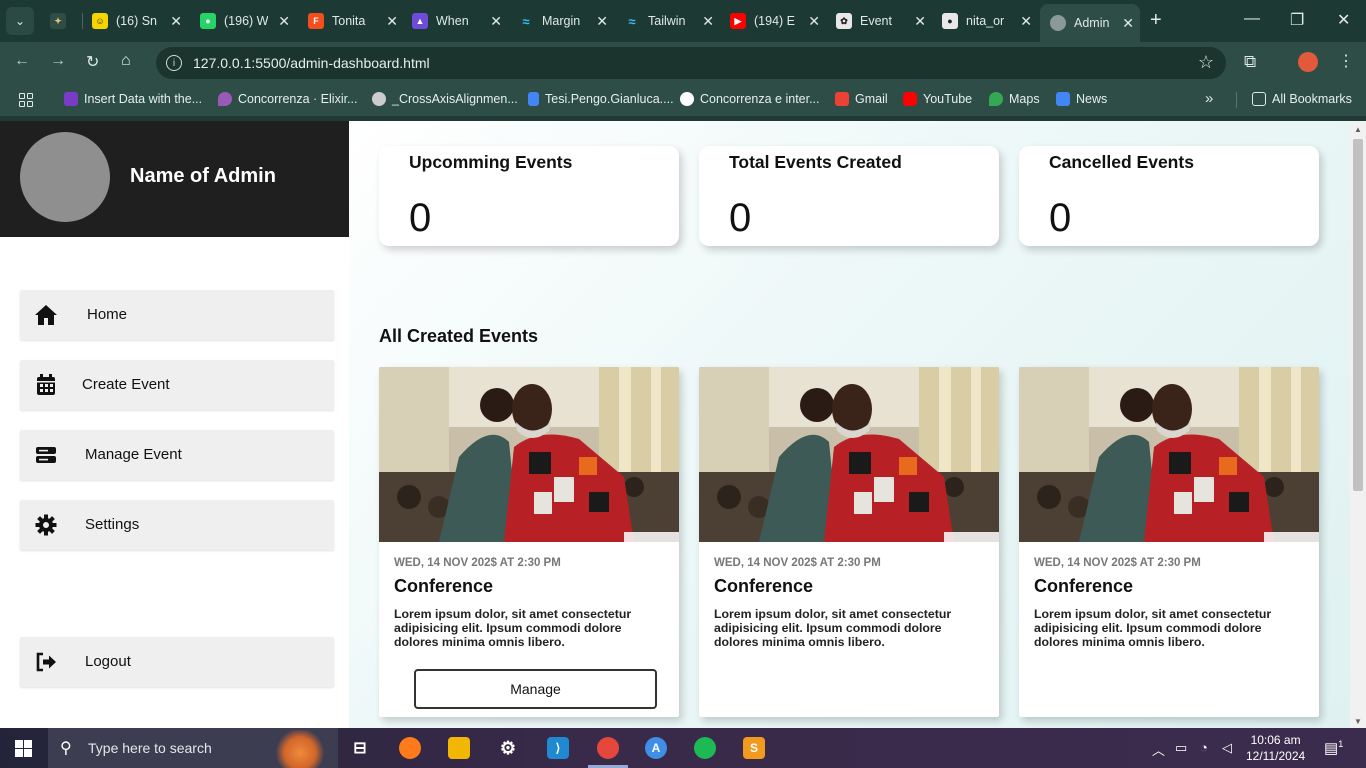 The width and height of the screenshot is (1366, 768). I want to click on admin-name: Name of Admin, so click(203, 176).